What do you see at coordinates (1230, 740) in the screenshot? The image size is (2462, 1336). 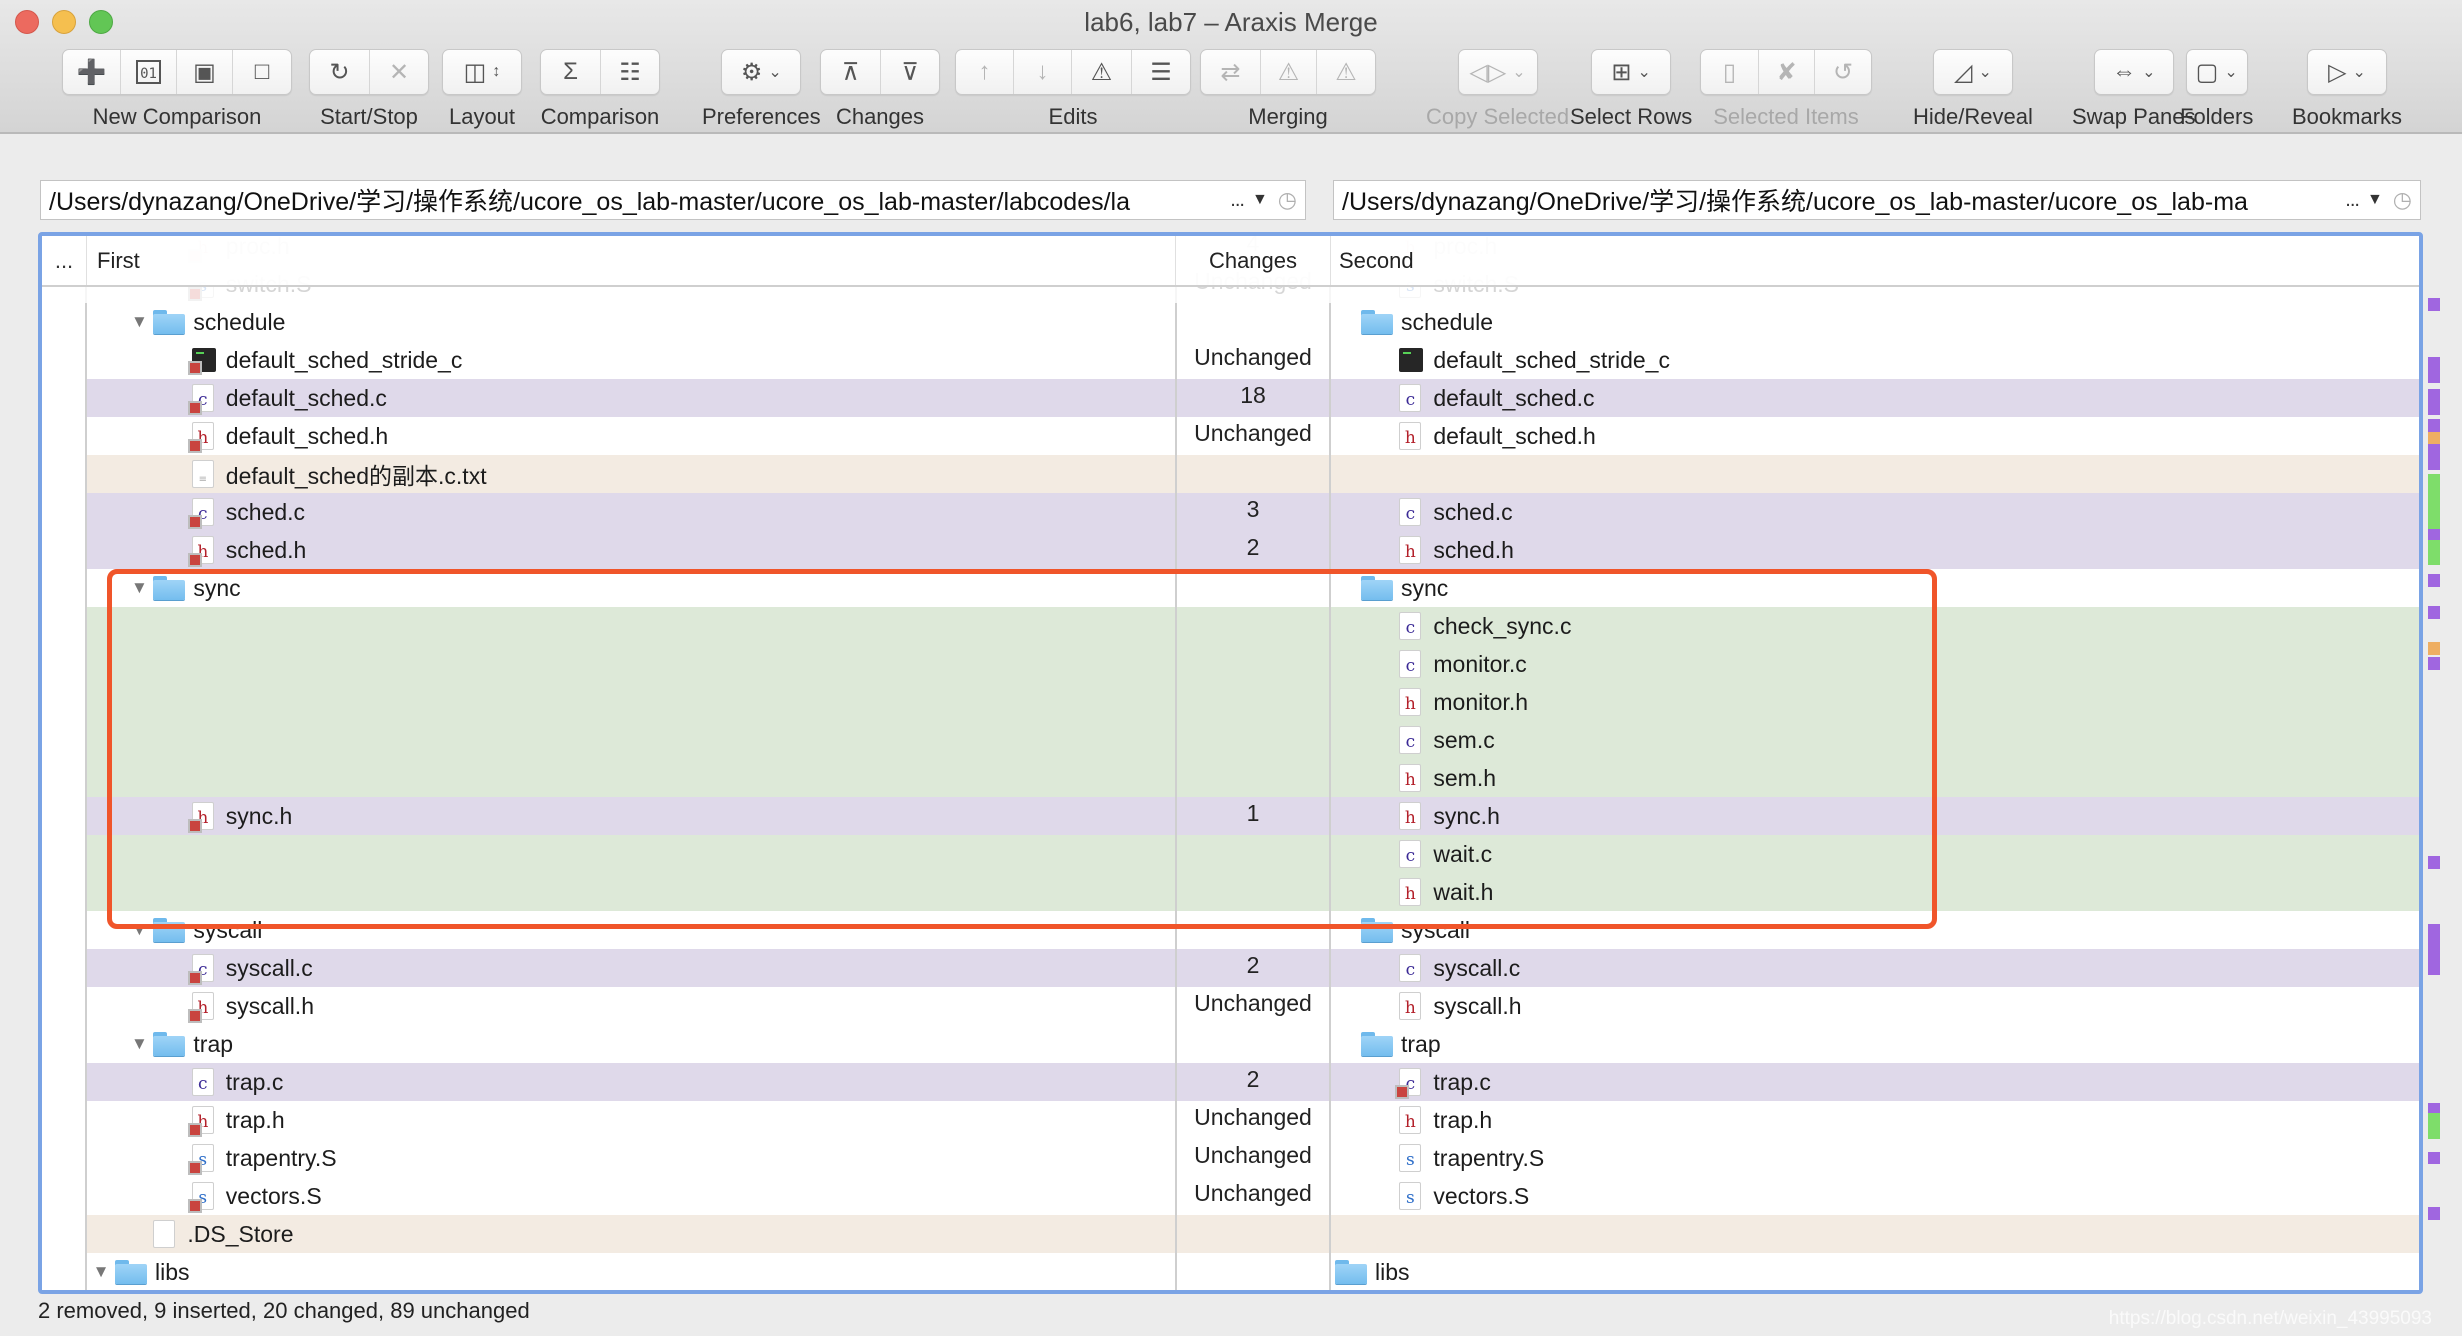 I see `table-row: c sem.c` at bounding box center [1230, 740].